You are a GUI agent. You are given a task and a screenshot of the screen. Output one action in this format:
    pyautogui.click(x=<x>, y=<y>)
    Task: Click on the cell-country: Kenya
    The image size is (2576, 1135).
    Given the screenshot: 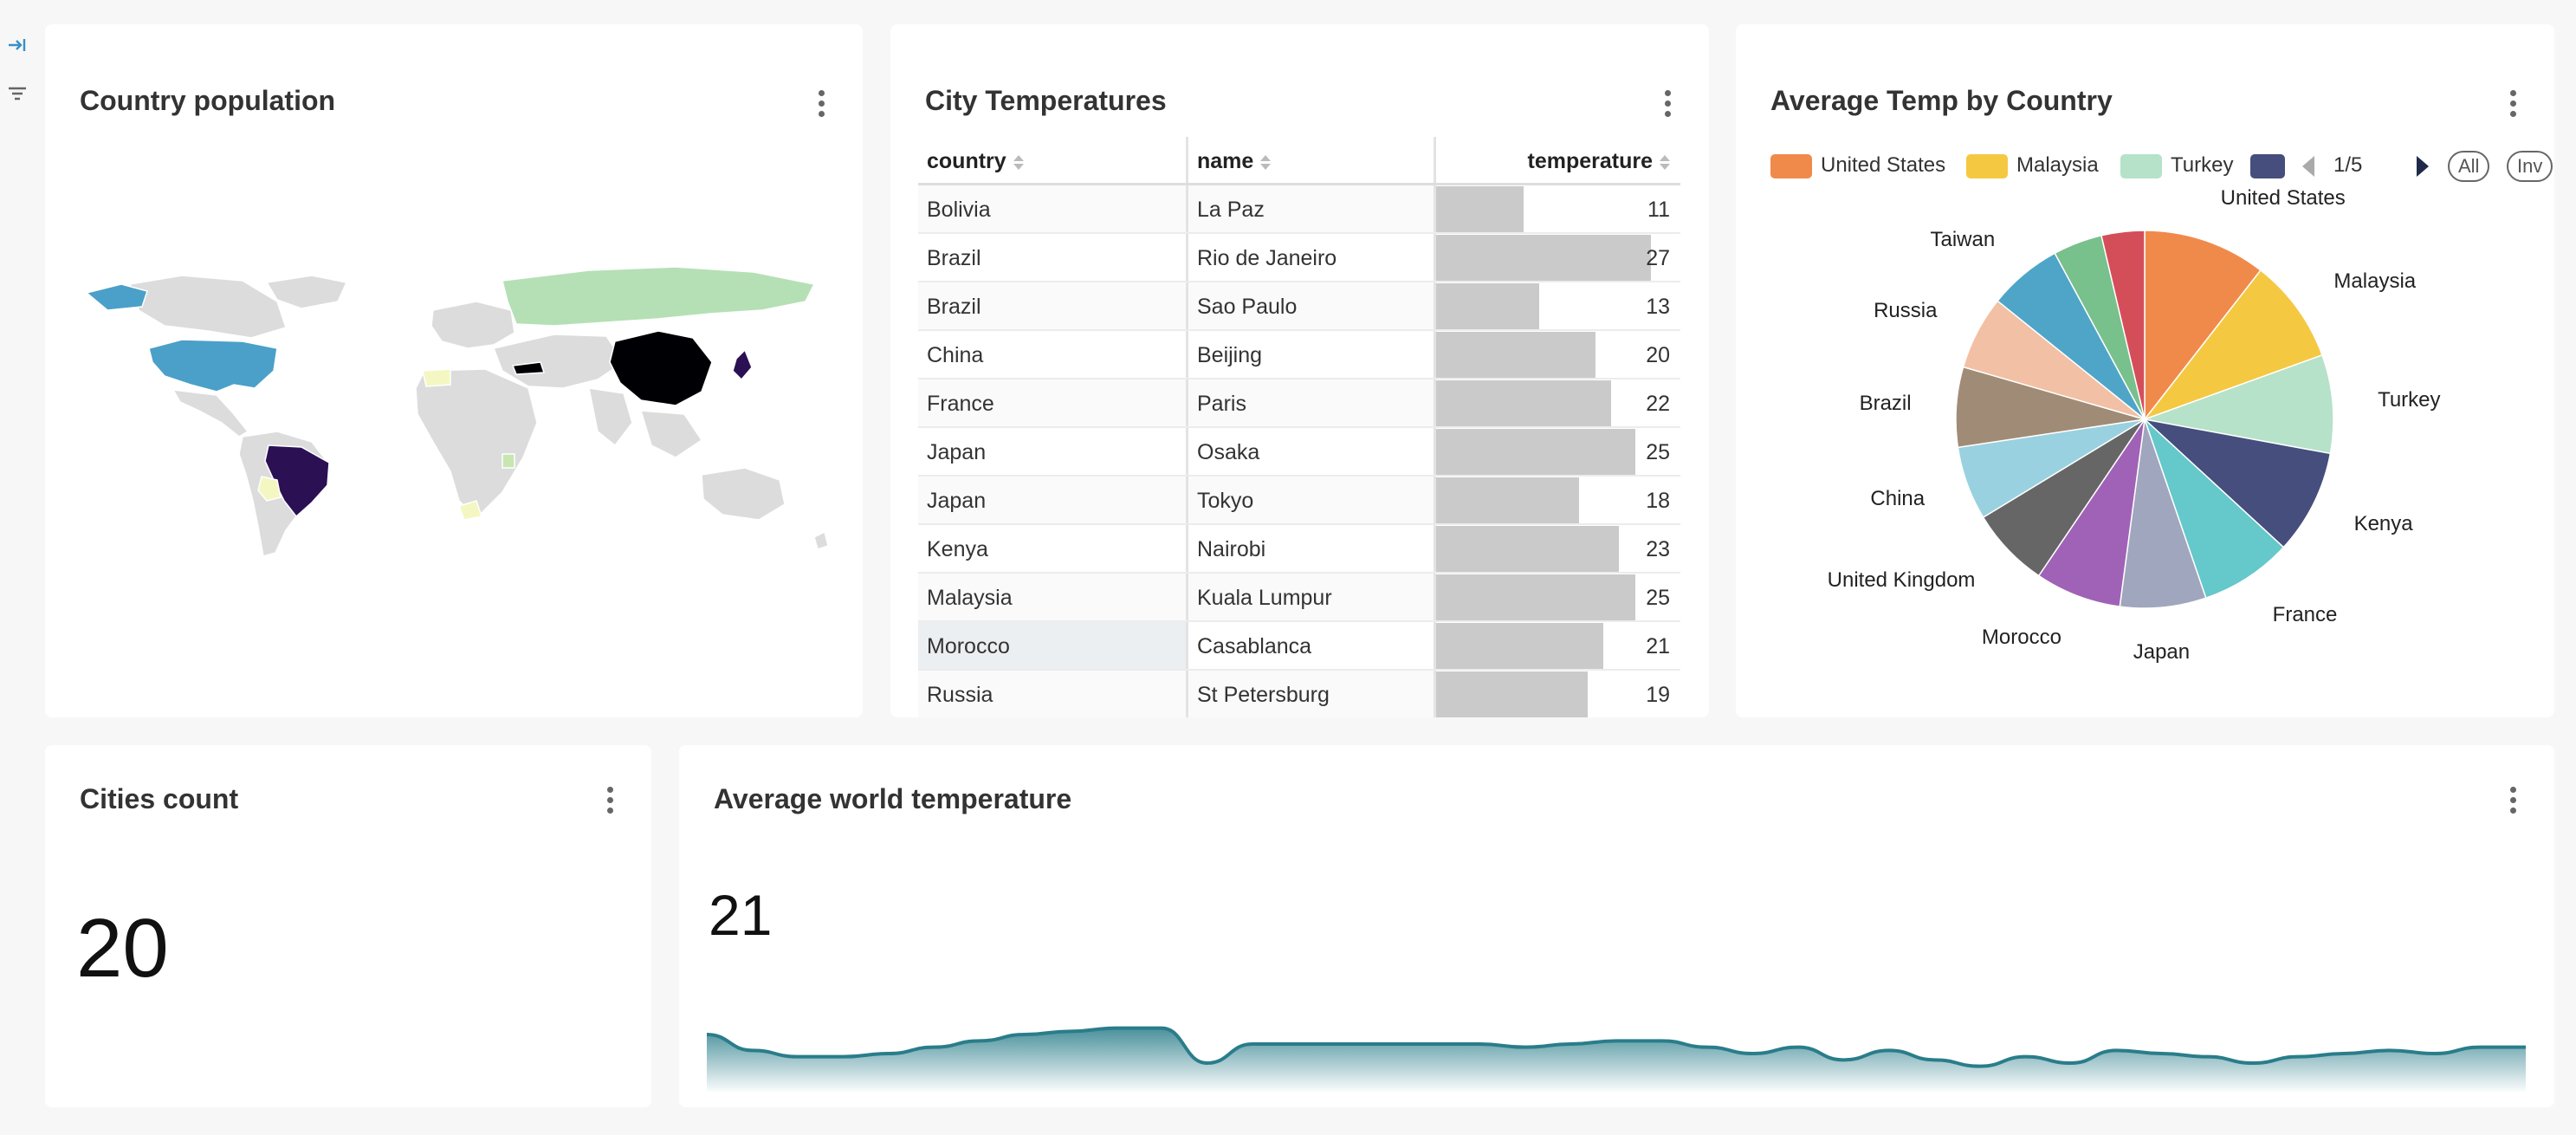 What is the action you would take?
    pyautogui.click(x=1053, y=550)
    